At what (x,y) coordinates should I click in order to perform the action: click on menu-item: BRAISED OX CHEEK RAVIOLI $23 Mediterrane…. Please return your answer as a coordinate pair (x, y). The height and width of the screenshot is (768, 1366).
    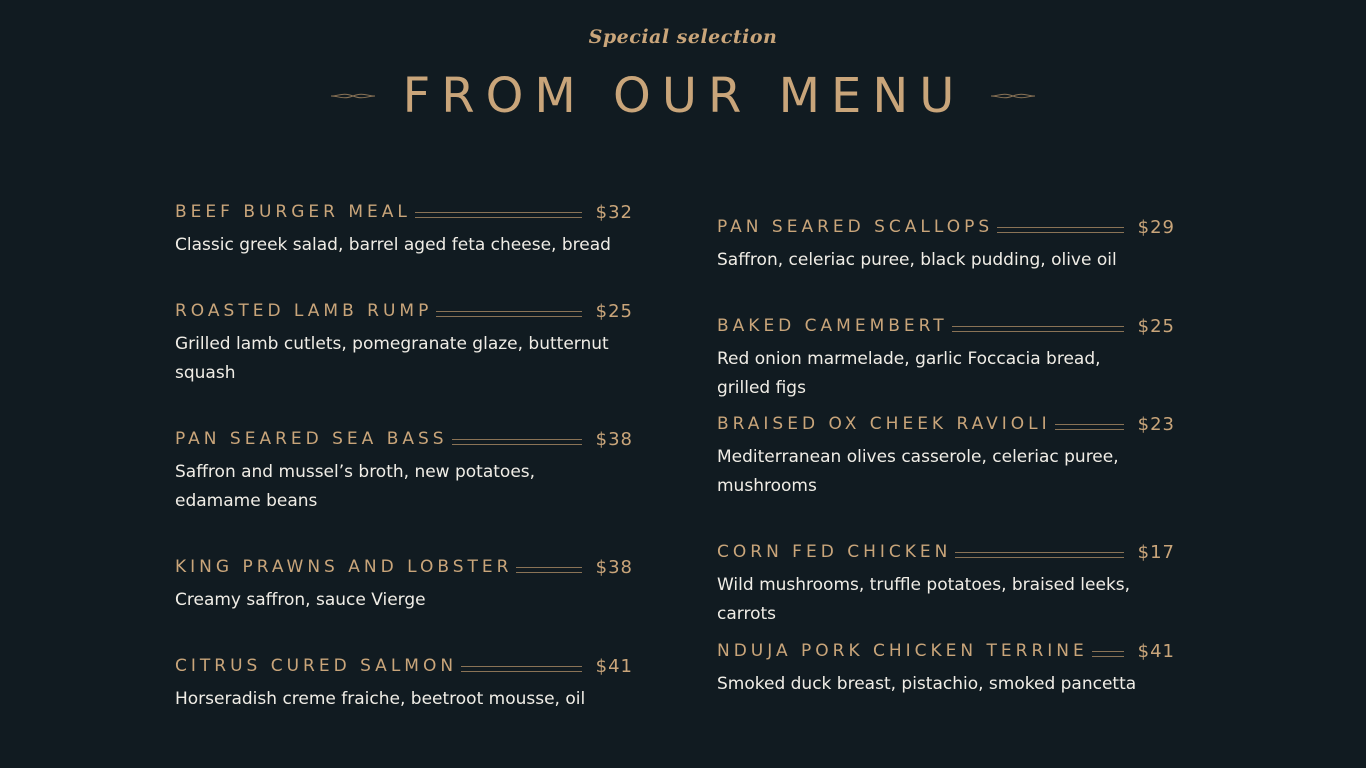
    Looking at the image, I should click on (946, 472).